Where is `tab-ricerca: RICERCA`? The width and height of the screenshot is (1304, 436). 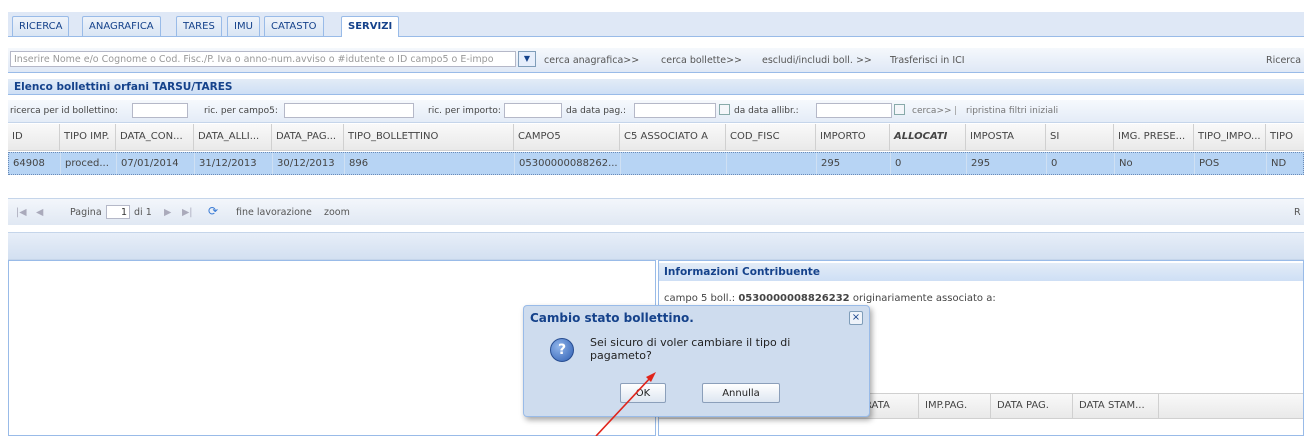
tab-ricerca: RICERCA is located at coordinates (41, 26).